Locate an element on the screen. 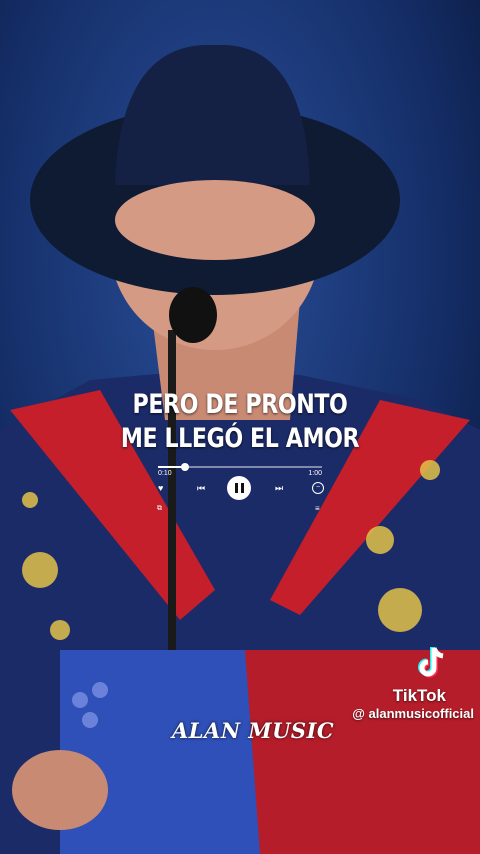 This screenshot has width=480, height=854. next-icon: ⏭ is located at coordinates (279, 488).